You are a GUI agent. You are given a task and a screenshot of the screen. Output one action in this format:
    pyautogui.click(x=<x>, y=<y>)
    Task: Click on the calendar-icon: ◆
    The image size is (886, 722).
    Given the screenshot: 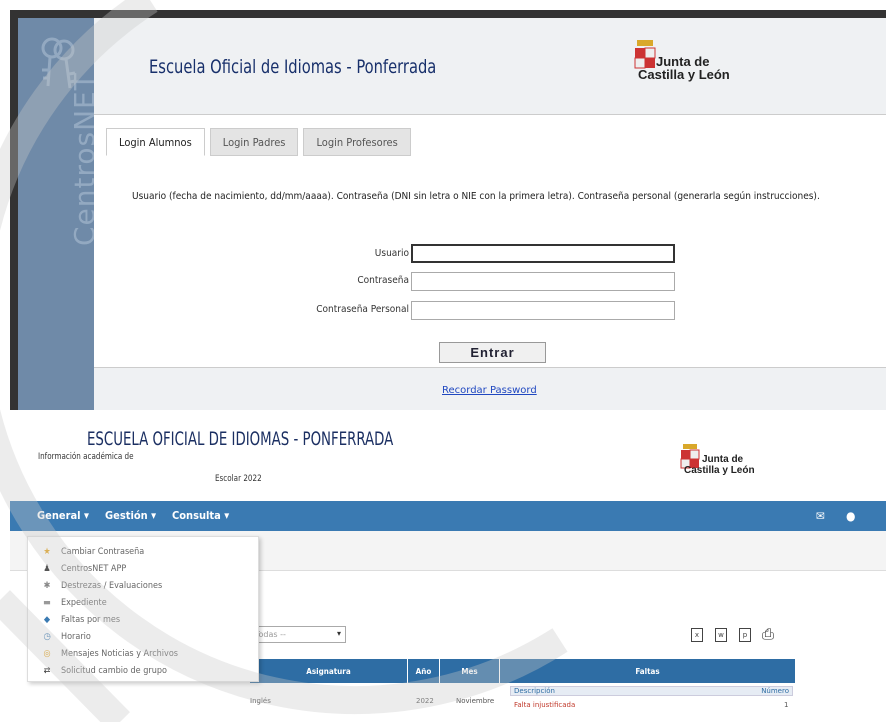 What is the action you would take?
    pyautogui.click(x=47, y=620)
    